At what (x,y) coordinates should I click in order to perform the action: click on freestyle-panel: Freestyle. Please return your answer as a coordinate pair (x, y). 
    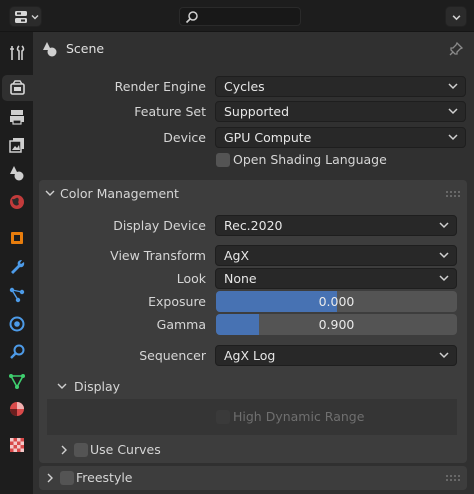
    Looking at the image, I should click on (253, 478).